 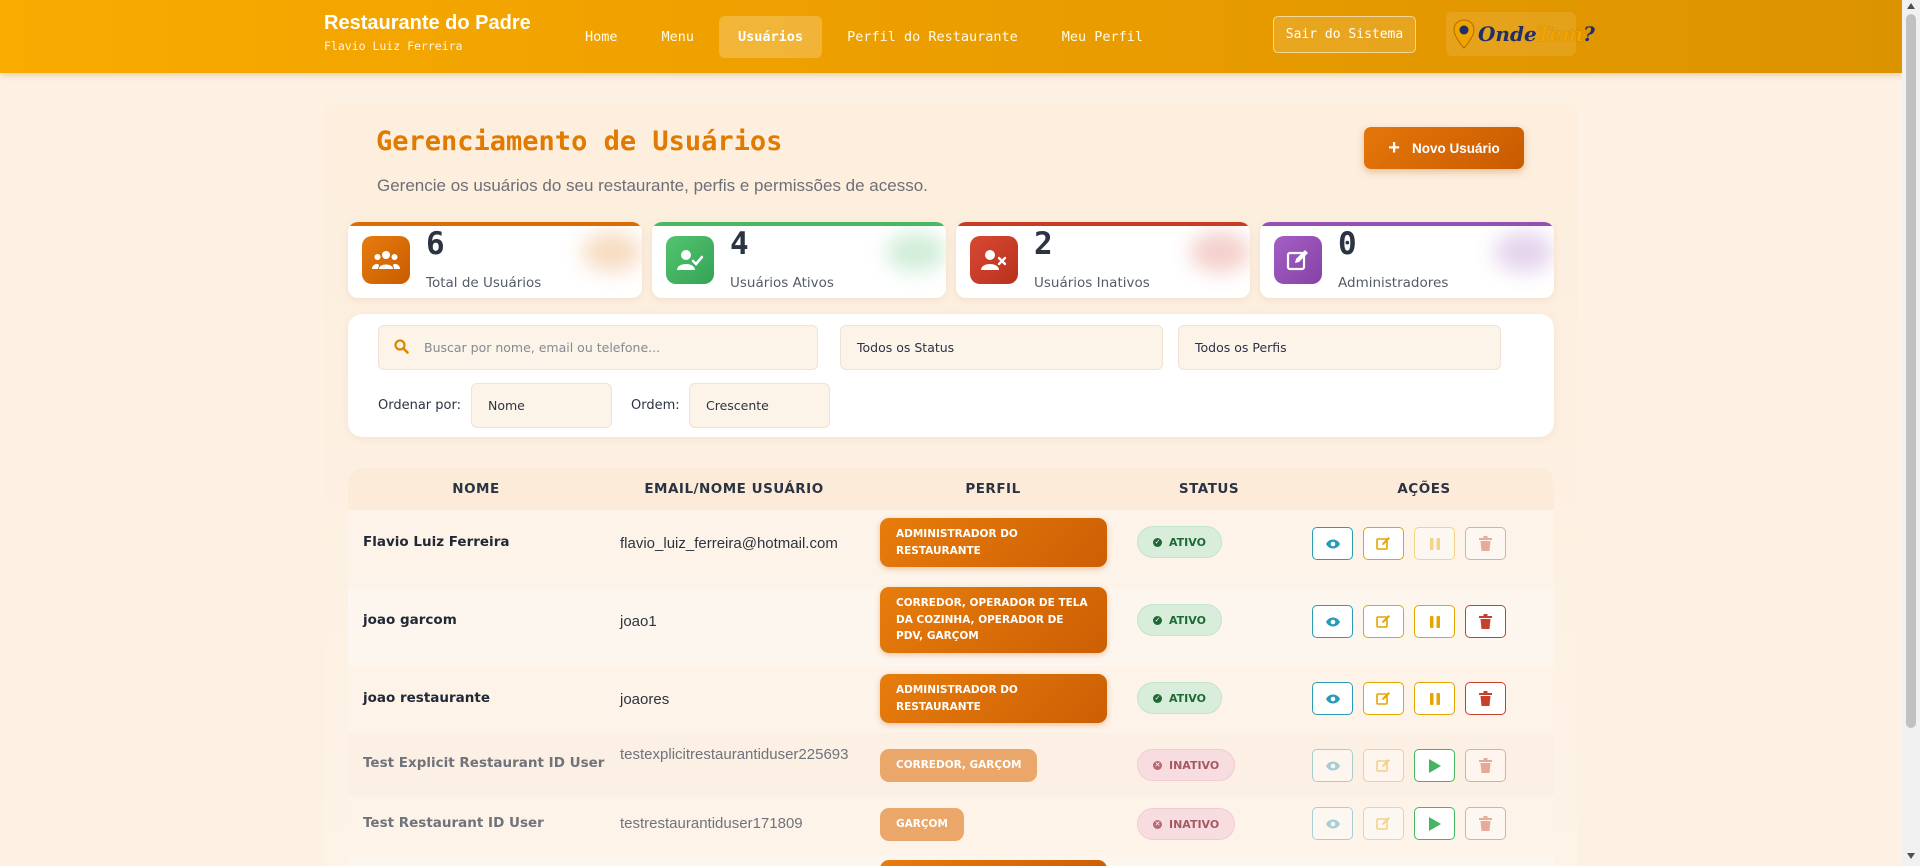 What do you see at coordinates (799, 260) in the screenshot?
I see `stat-active-users: 4 Usuários Ativos` at bounding box center [799, 260].